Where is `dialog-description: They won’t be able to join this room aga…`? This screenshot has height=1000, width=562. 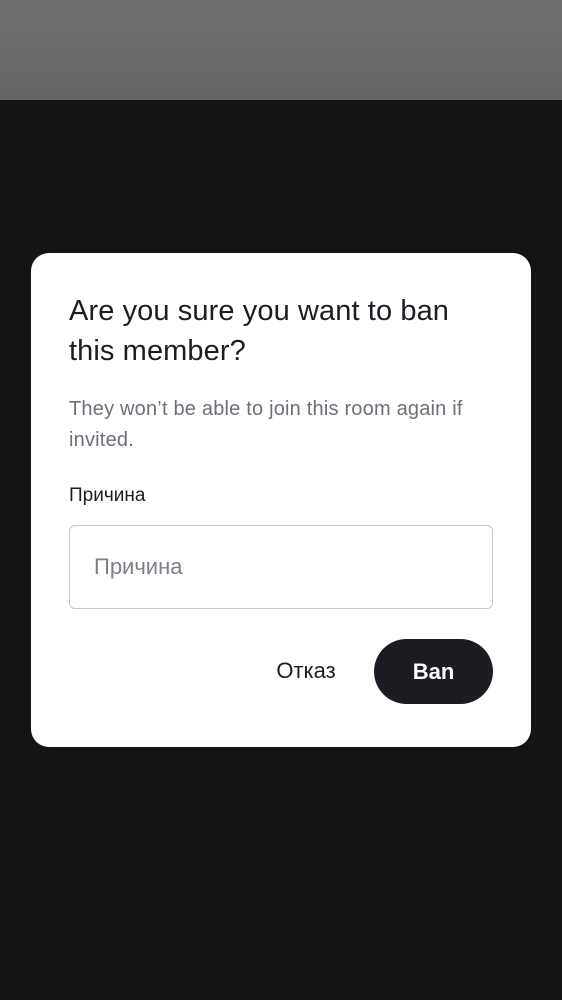
dialog-description: They won’t be able to join this room aga… is located at coordinates (266, 424).